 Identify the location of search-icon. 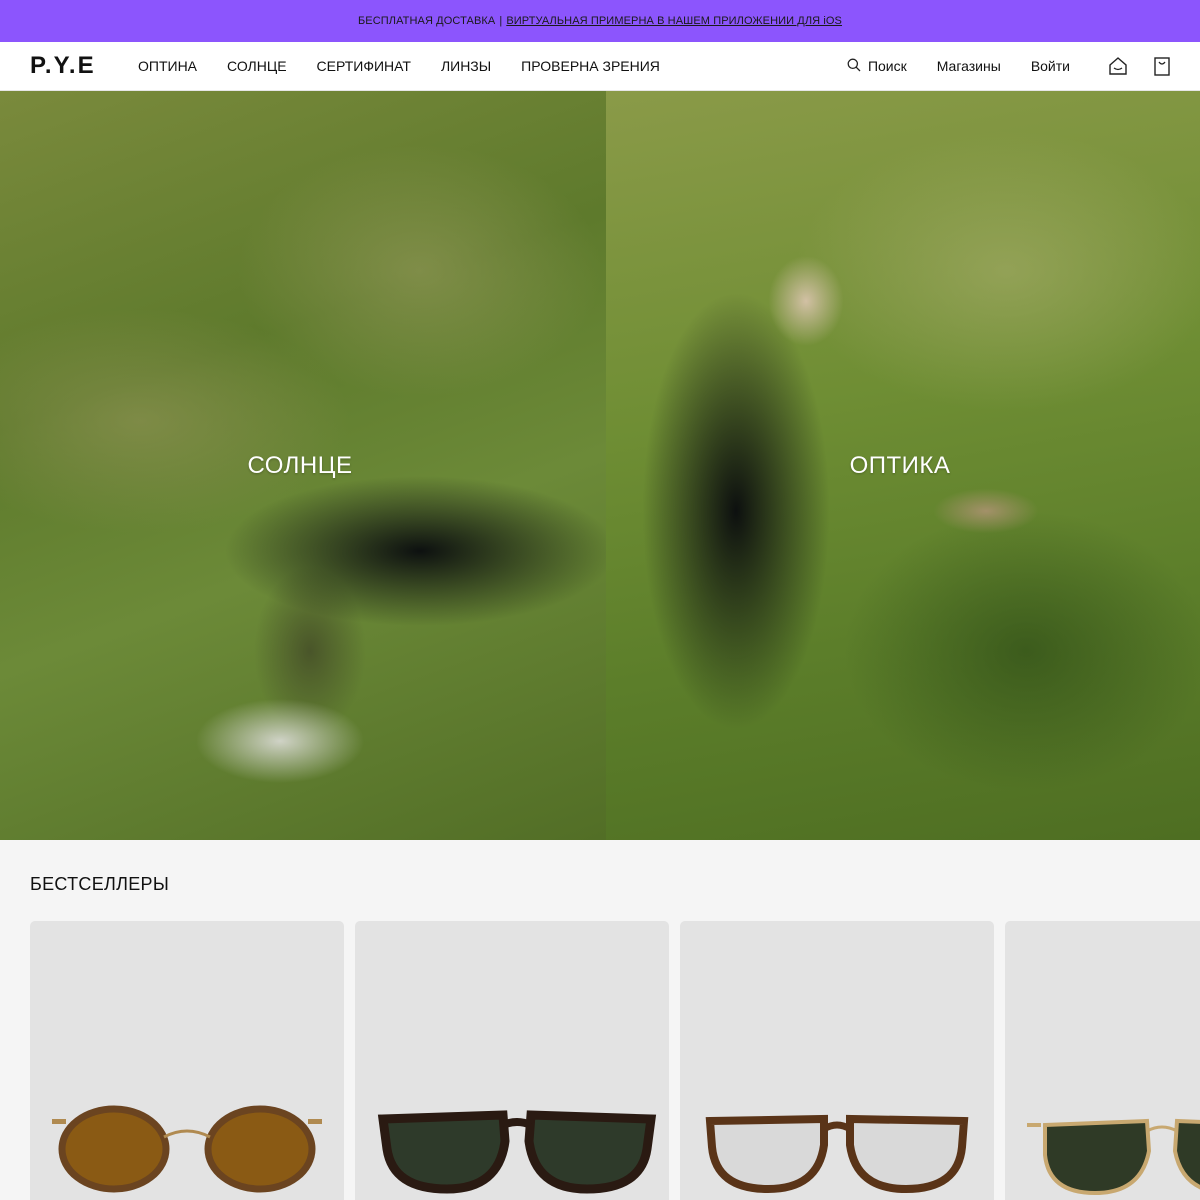
(854, 66).